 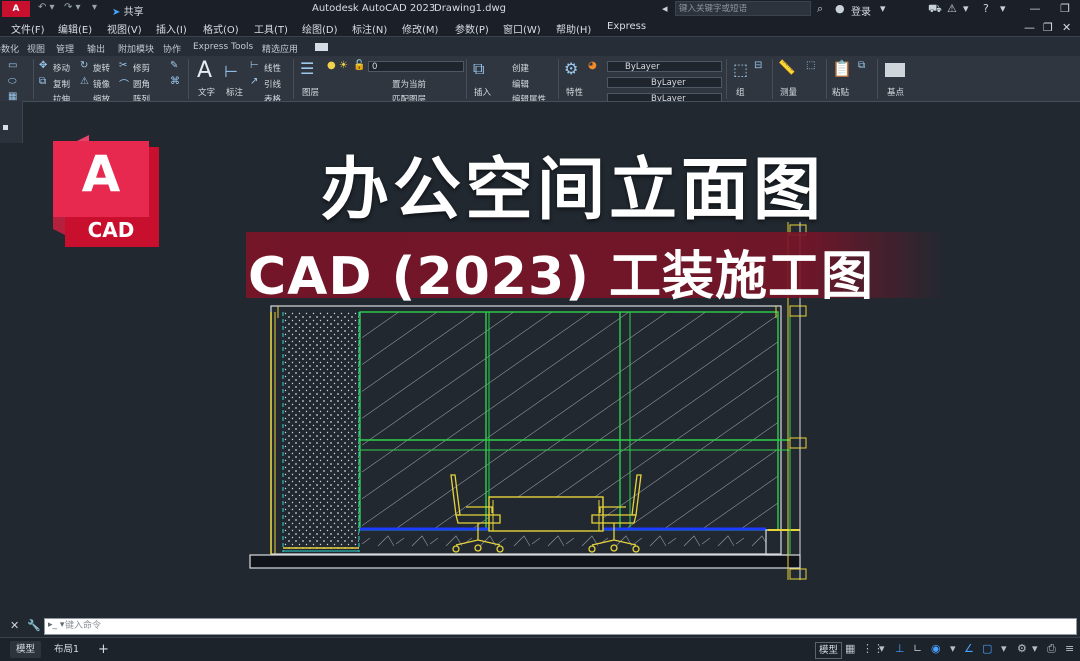 What do you see at coordinates (84, 81) in the screenshot?
I see `mirror-icon: ⚠` at bounding box center [84, 81].